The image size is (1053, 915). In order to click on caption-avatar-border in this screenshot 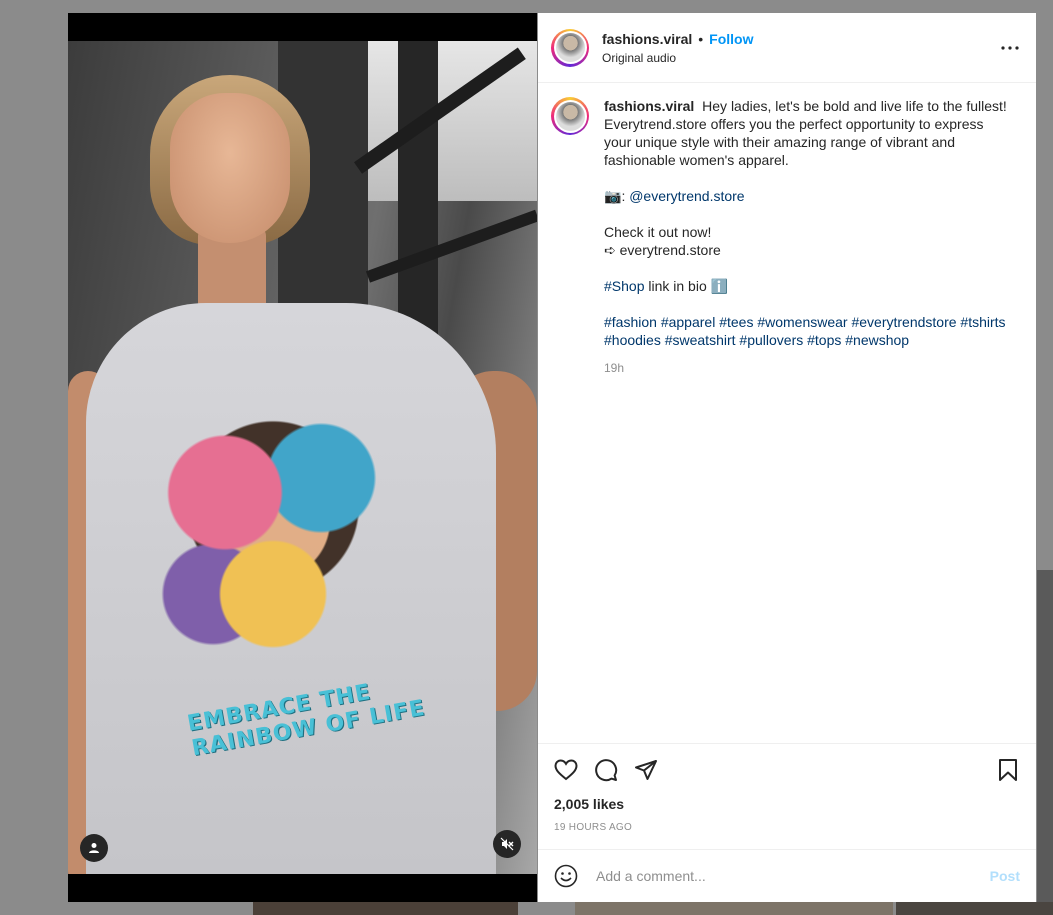, I will do `click(570, 116)`.